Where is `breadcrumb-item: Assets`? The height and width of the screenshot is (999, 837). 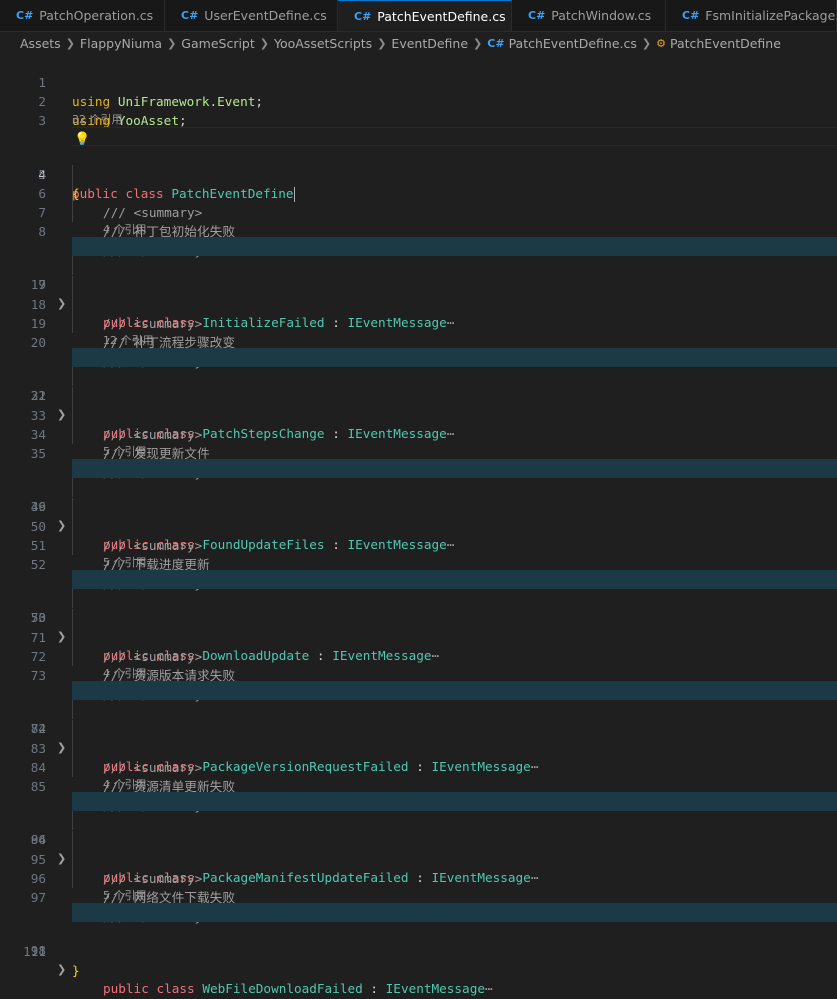
breadcrumb-item: Assets is located at coordinates (40, 43).